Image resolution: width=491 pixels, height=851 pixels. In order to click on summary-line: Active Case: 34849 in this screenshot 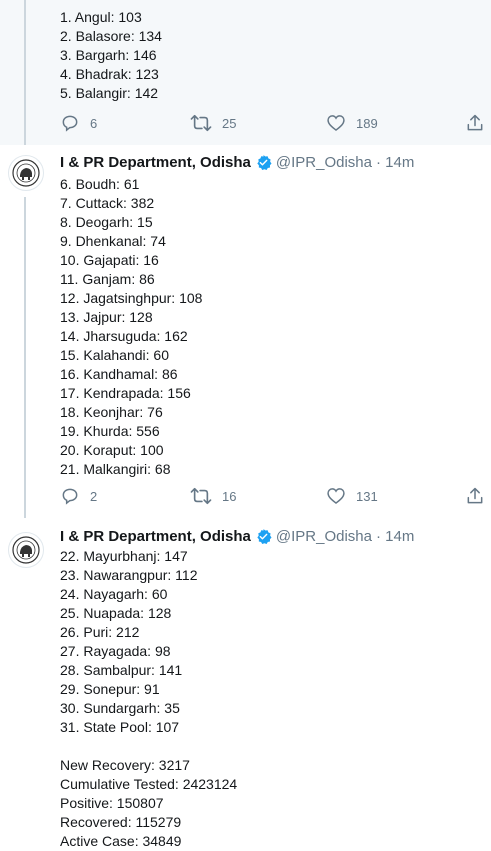, I will do `click(121, 841)`.